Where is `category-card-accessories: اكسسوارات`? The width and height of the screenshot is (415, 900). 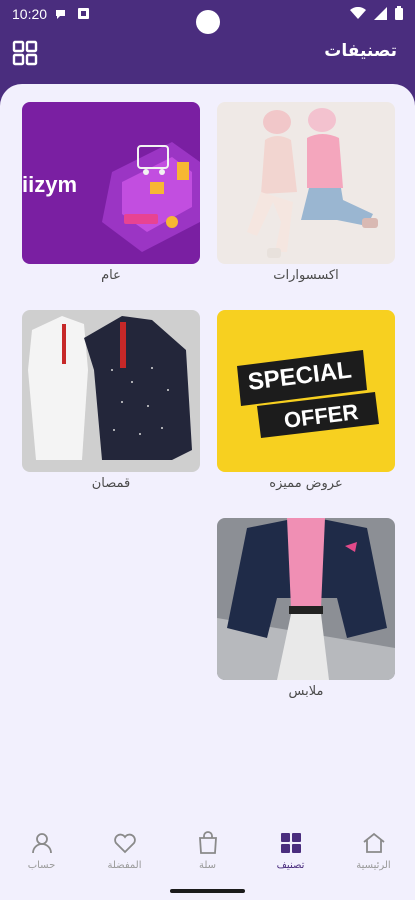
category-card-accessories: اكسسوارات is located at coordinates (306, 192).